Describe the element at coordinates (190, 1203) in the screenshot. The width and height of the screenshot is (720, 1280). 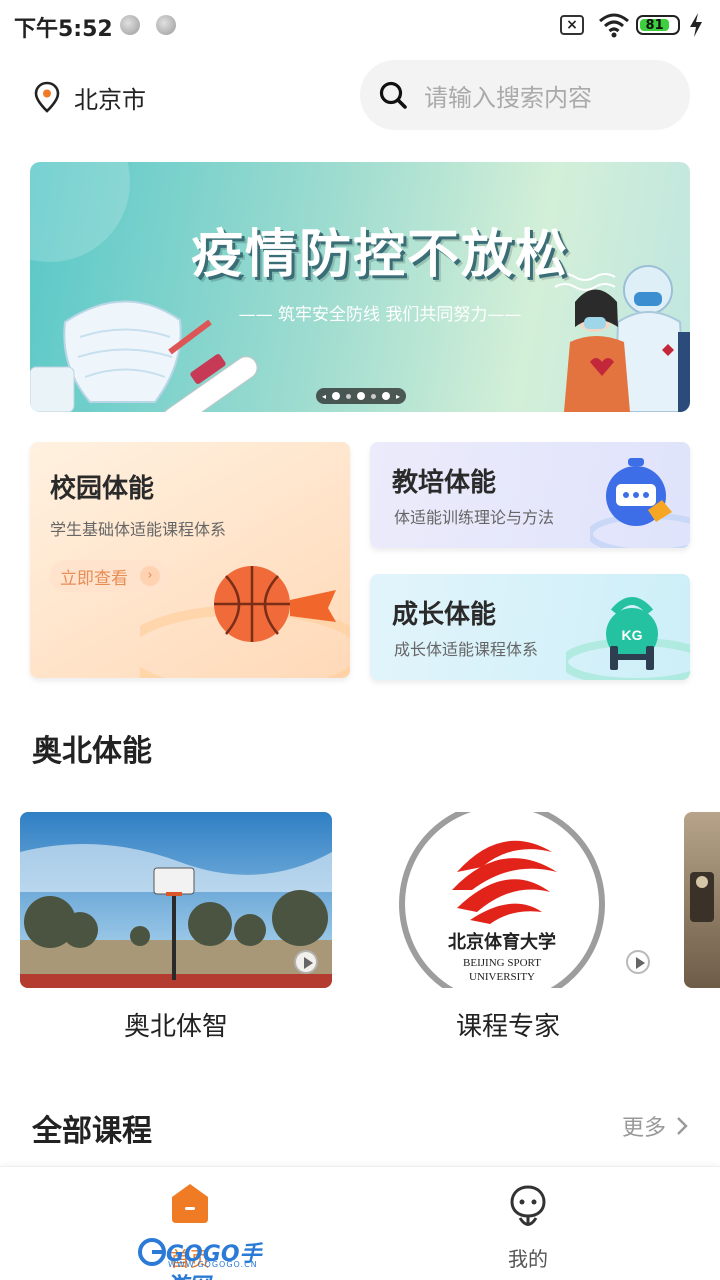
I see `home-icon` at that location.